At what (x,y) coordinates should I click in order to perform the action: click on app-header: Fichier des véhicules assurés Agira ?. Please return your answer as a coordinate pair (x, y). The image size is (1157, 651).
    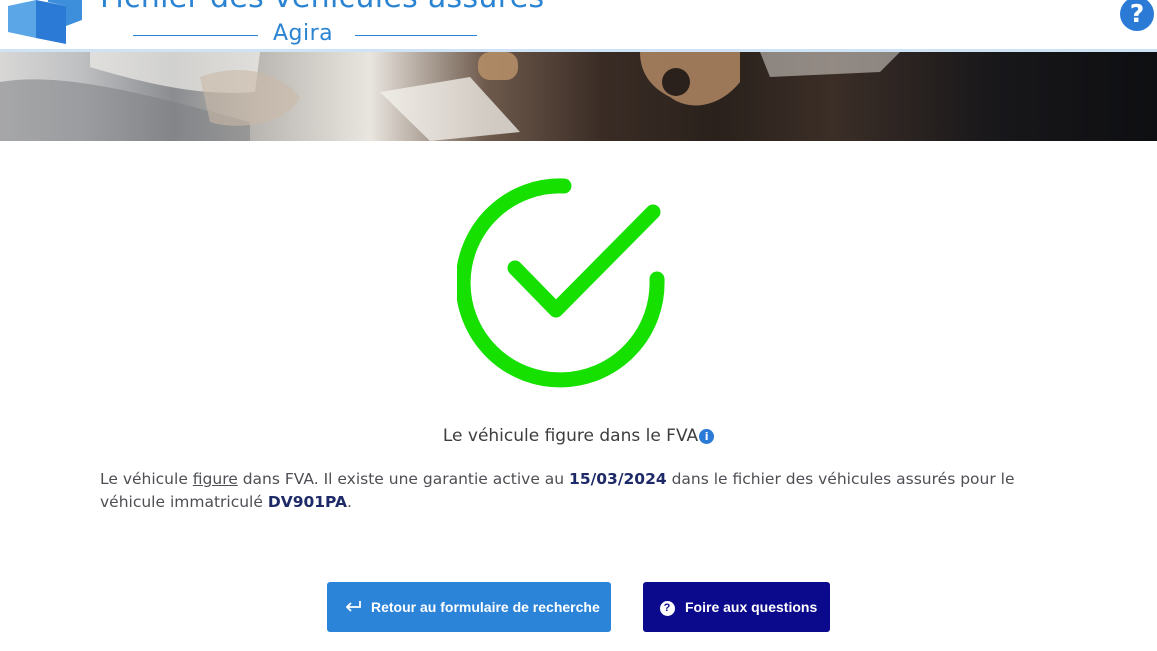
    Looking at the image, I should click on (578, 26).